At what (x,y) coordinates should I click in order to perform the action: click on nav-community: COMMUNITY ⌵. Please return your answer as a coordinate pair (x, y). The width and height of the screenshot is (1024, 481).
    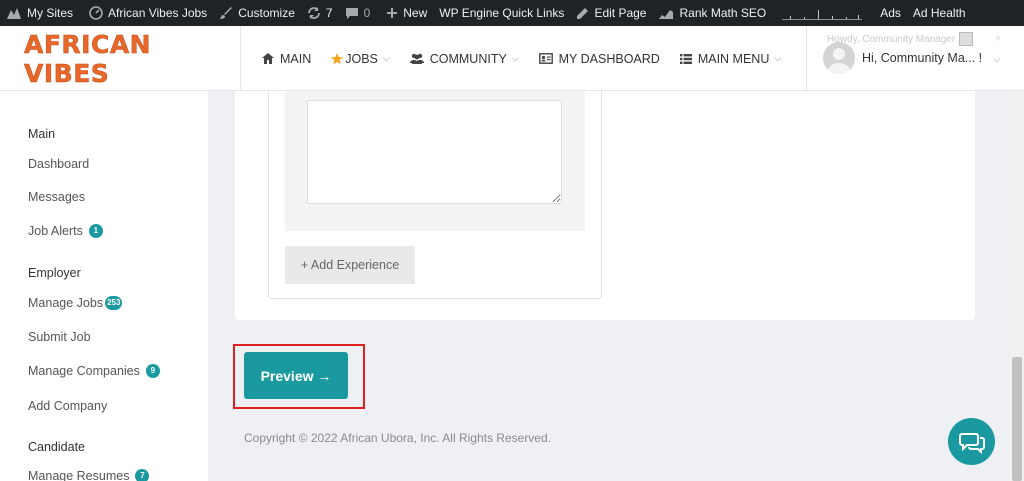
    Looking at the image, I should click on (464, 58).